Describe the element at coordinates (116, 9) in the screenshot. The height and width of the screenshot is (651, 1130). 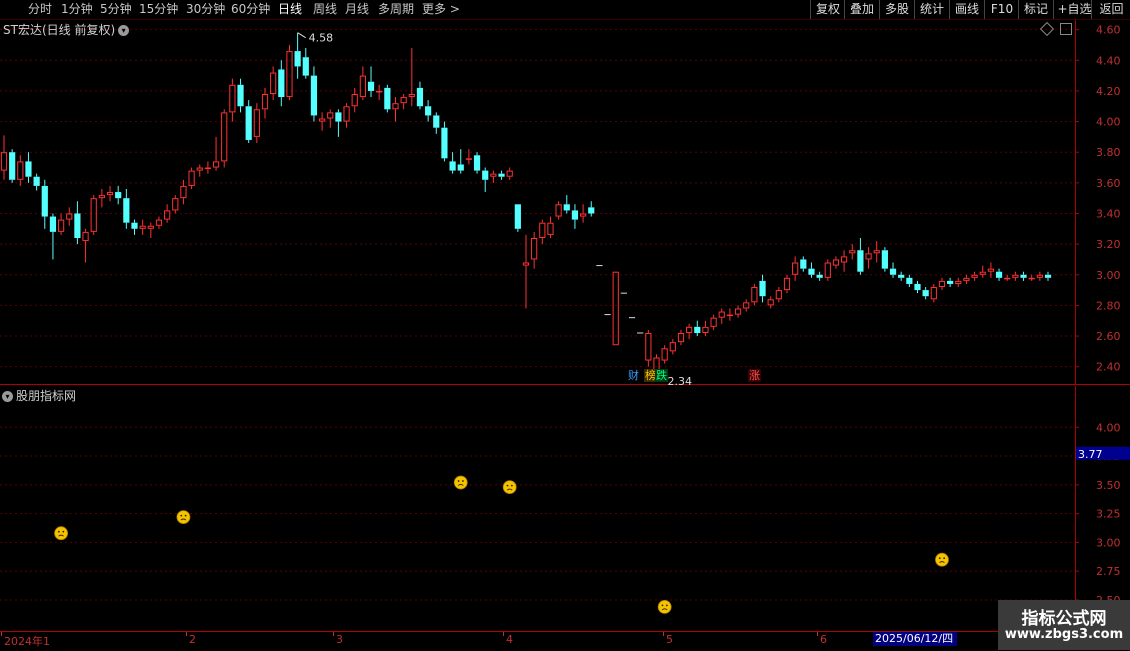
I see `period-tab: 5分钟` at that location.